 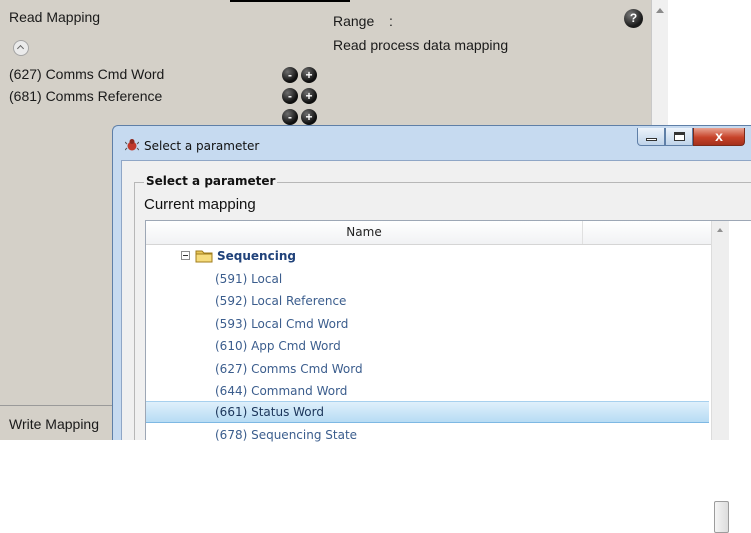 What do you see at coordinates (651, 137) in the screenshot?
I see `minimize-button` at bounding box center [651, 137].